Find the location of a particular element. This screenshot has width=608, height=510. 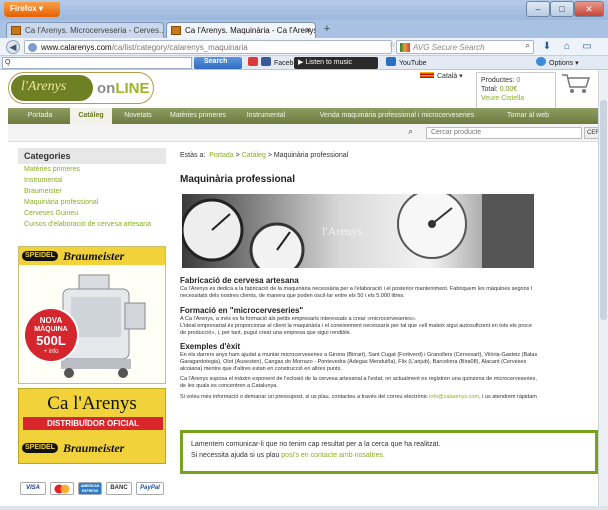

options-button: Options ▾ is located at coordinates (557, 63).